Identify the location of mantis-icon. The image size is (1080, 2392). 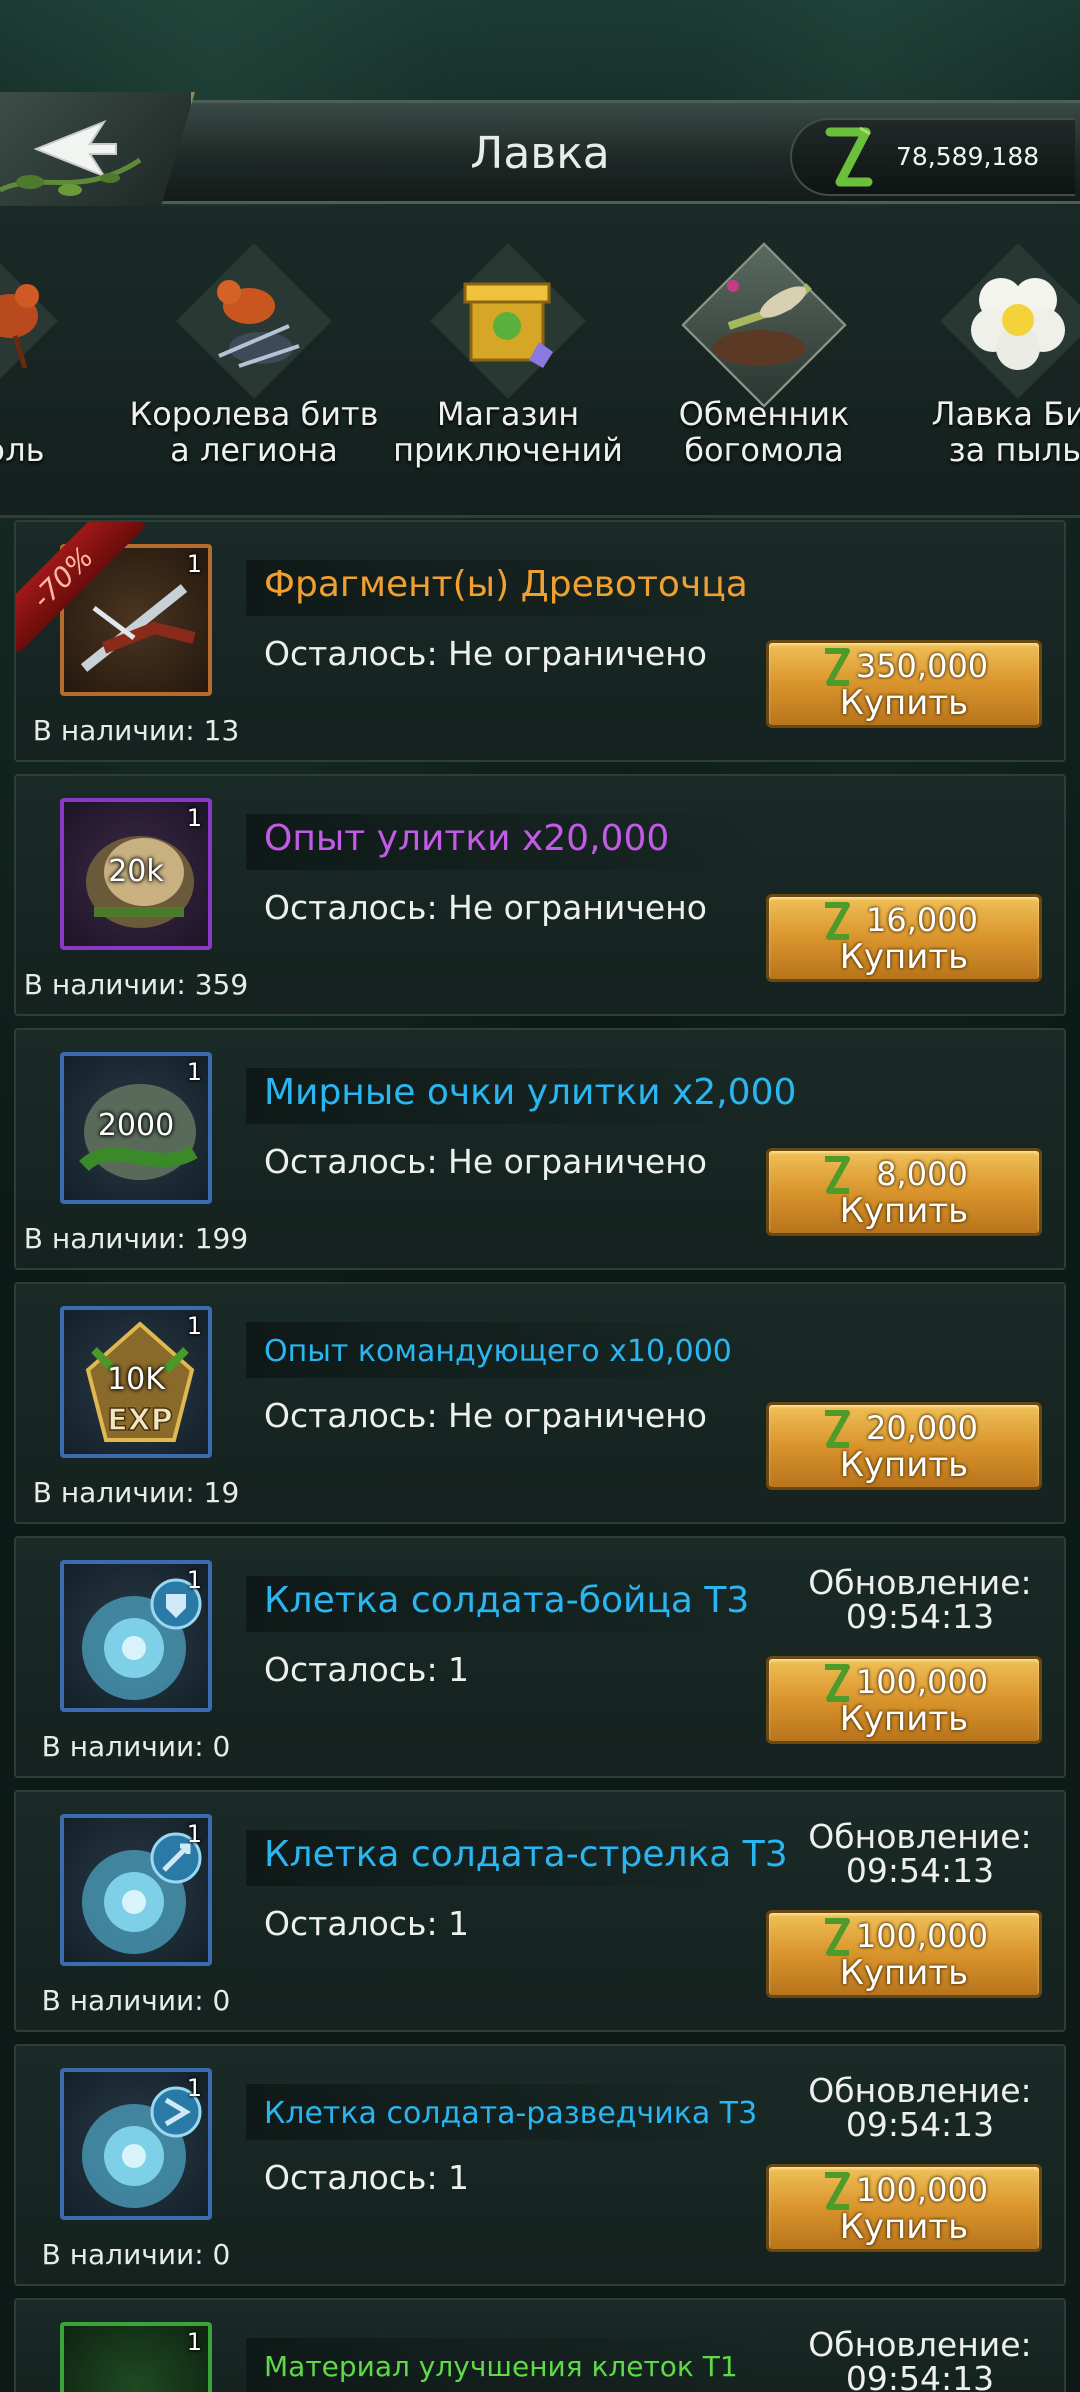
(762, 323).